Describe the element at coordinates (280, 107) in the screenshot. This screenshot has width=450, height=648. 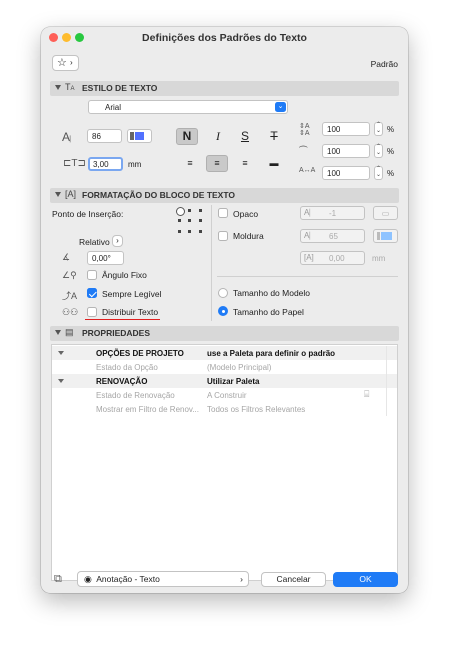
I see `chevron-down-icon: ⌄` at that location.